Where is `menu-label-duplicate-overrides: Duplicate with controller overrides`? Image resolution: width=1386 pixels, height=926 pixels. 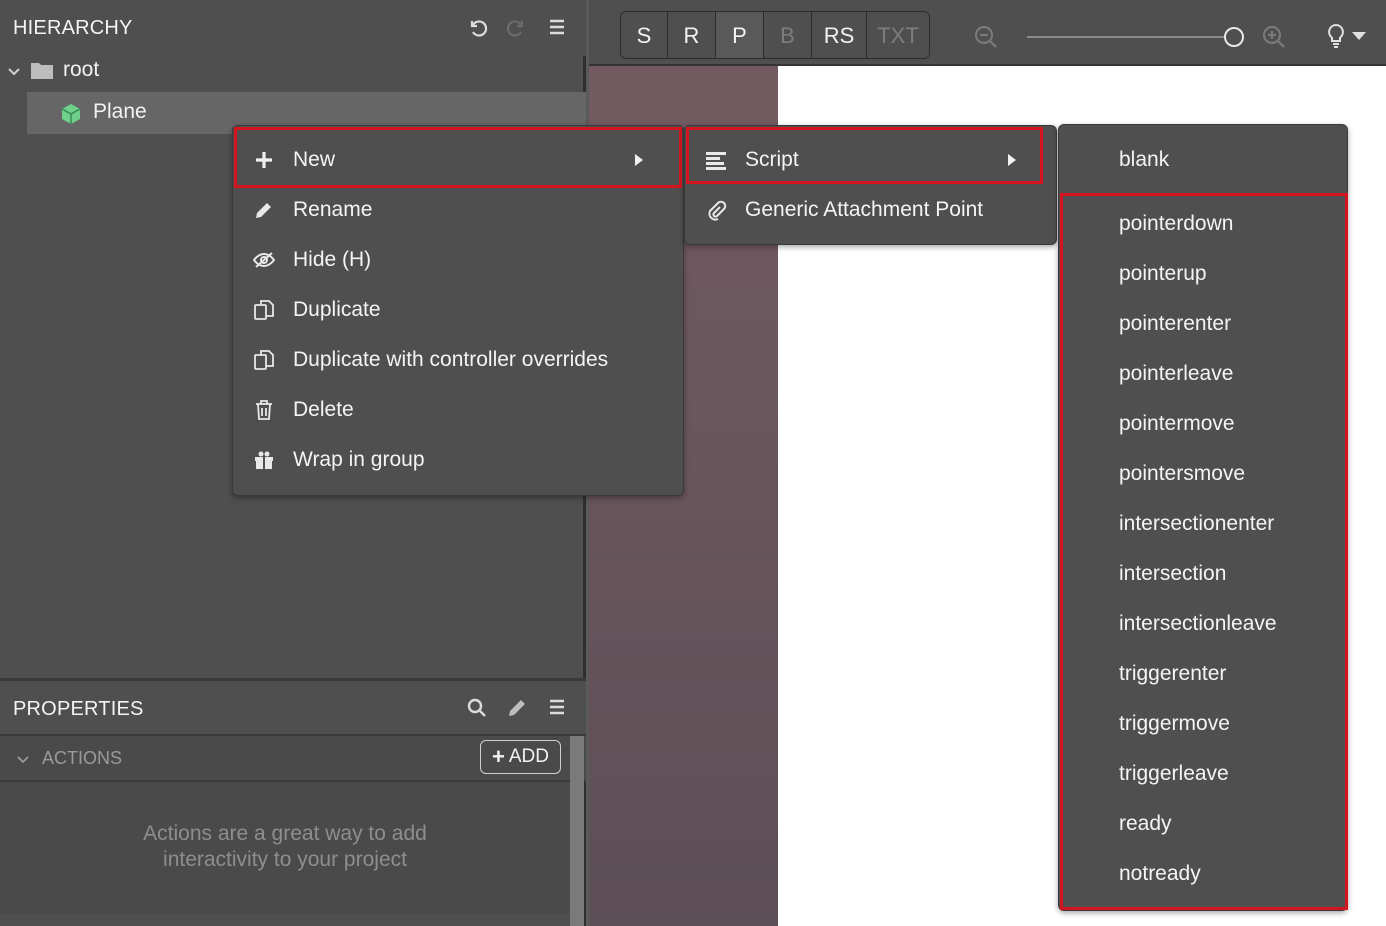
menu-label-duplicate-overrides: Duplicate with controller overrides is located at coordinates (451, 359).